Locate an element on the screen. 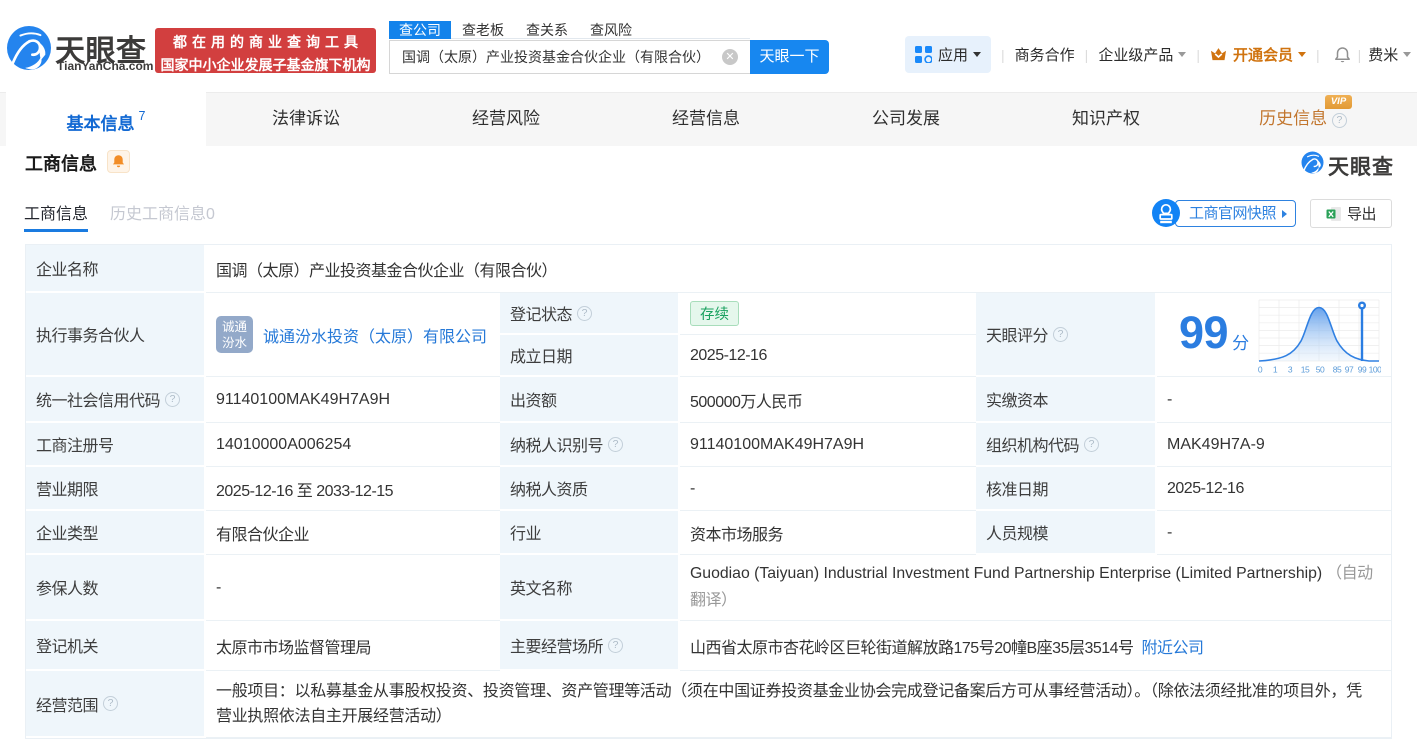 The width and height of the screenshot is (1417, 748). svg-text: 0 is located at coordinates (1260, 370).